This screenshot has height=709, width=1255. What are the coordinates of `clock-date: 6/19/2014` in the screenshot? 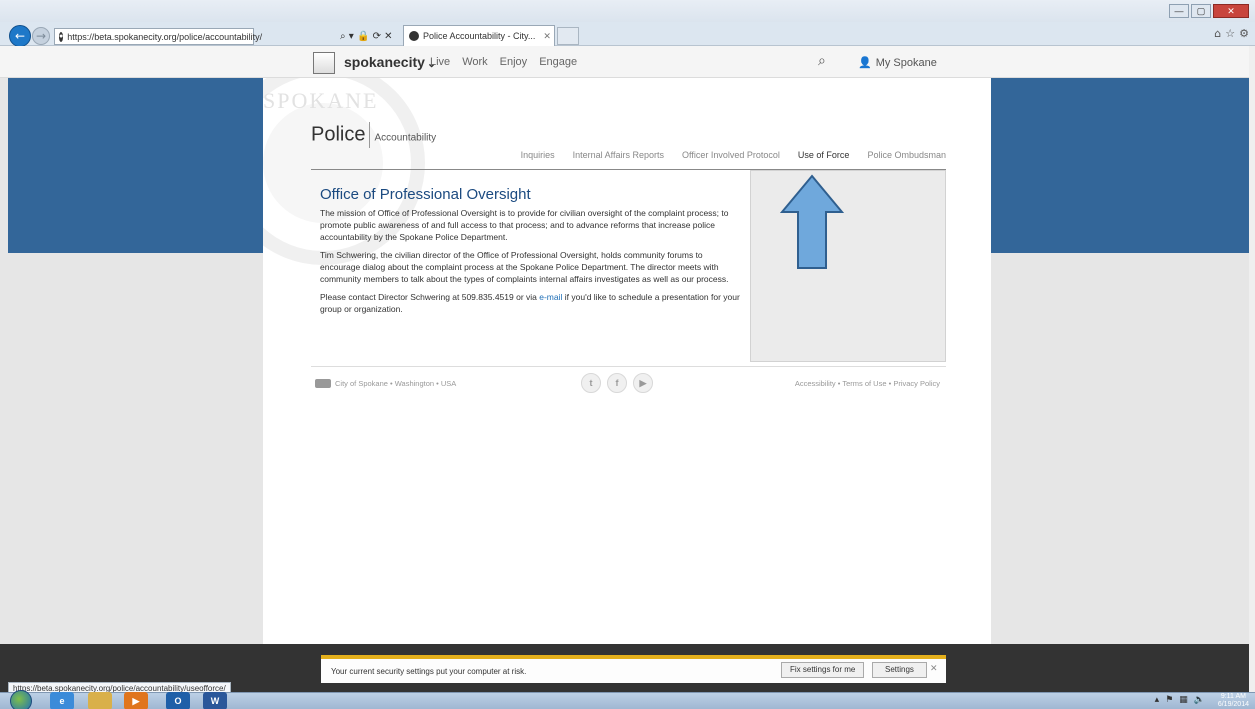 It's located at (1233, 704).